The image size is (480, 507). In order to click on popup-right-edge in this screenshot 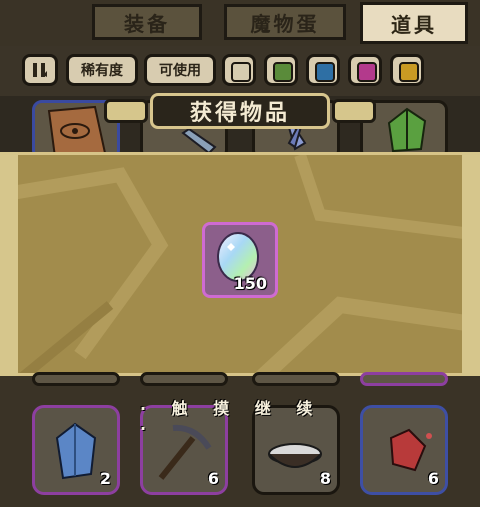, I will do `click(471, 264)`.